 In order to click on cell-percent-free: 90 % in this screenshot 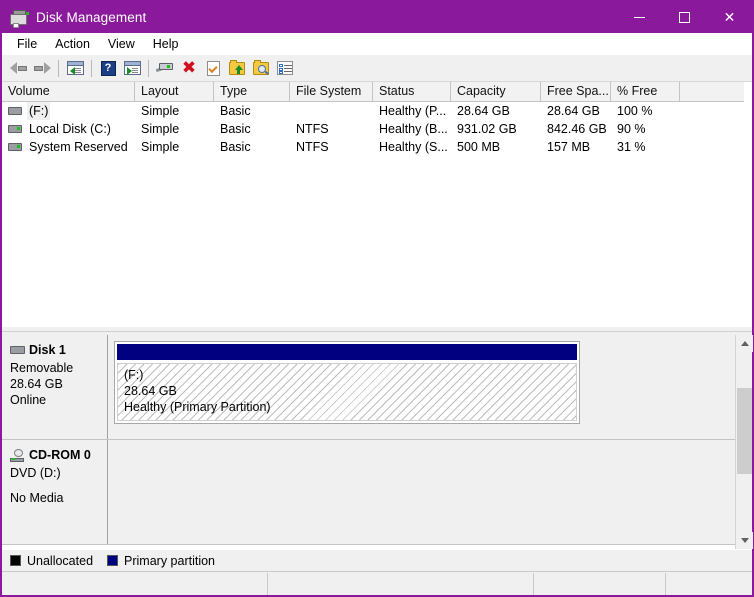, I will do `click(631, 129)`.